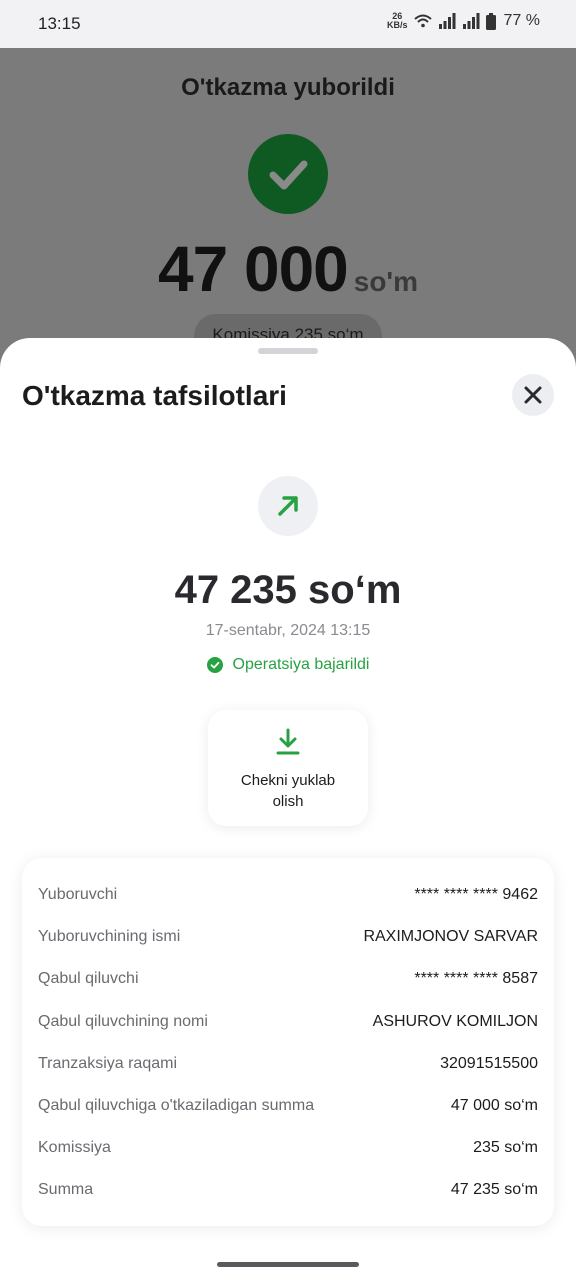  Describe the element at coordinates (422, 21) in the screenshot. I see `wifi-icon` at that location.